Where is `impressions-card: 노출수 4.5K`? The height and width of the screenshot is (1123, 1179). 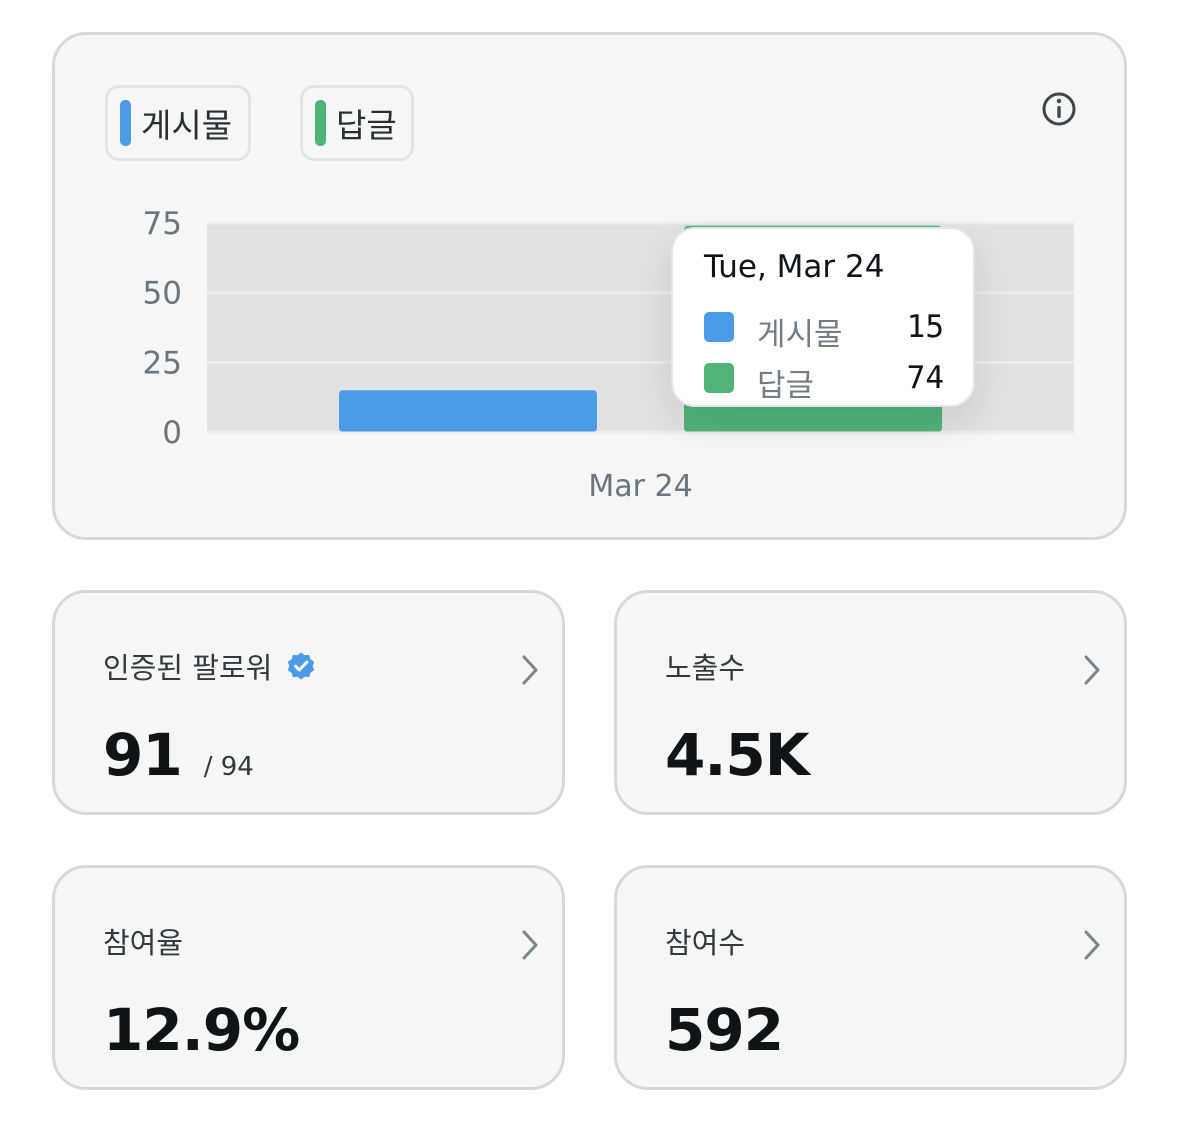 impressions-card: 노출수 4.5K is located at coordinates (870, 702).